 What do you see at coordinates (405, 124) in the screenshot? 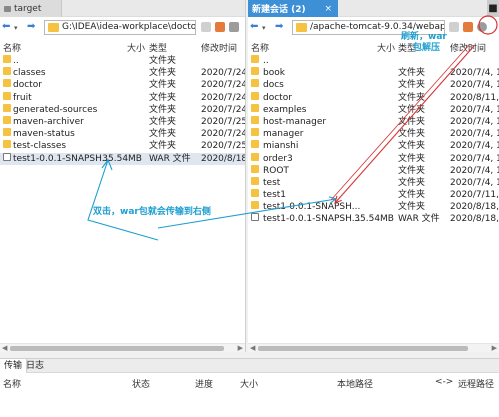
I see `red-arrow-to-extracted-folder` at bounding box center [405, 124].